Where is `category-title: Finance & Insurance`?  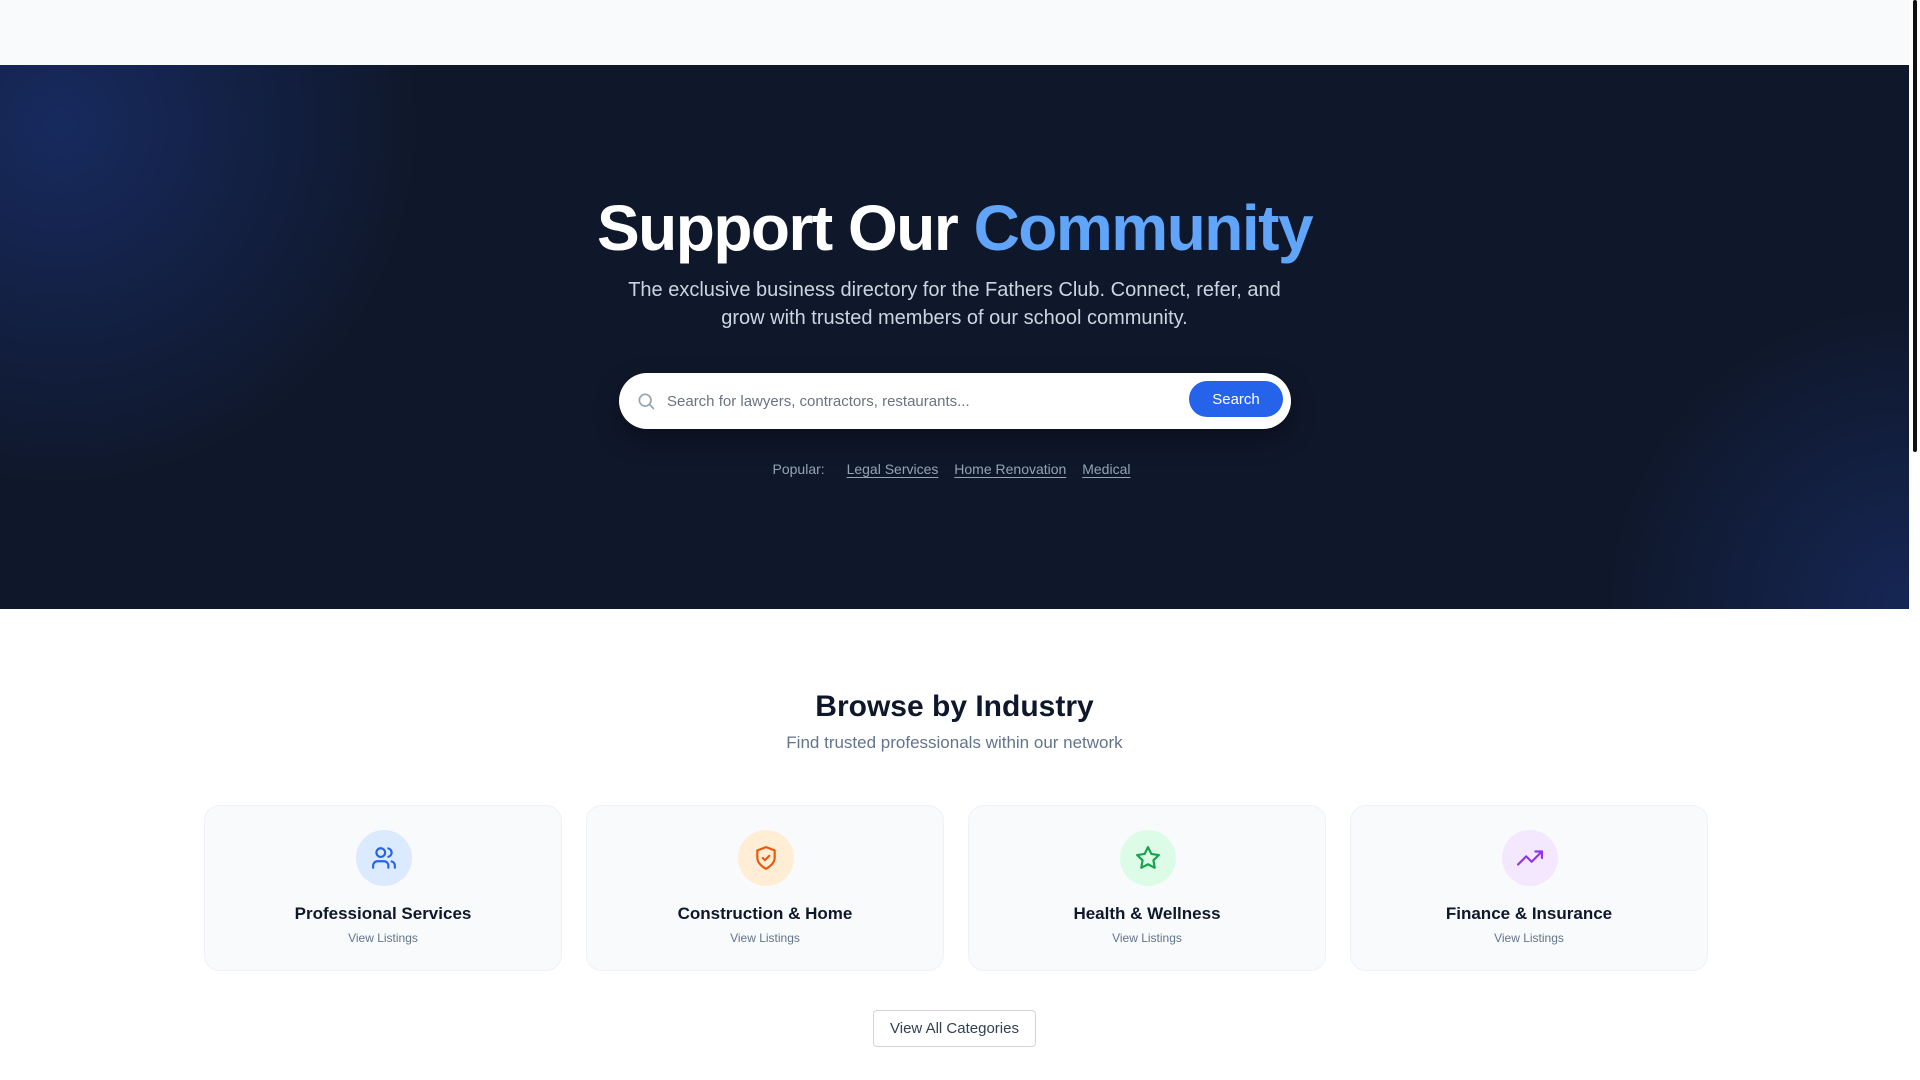
category-title: Finance & Insurance is located at coordinates (1529, 913).